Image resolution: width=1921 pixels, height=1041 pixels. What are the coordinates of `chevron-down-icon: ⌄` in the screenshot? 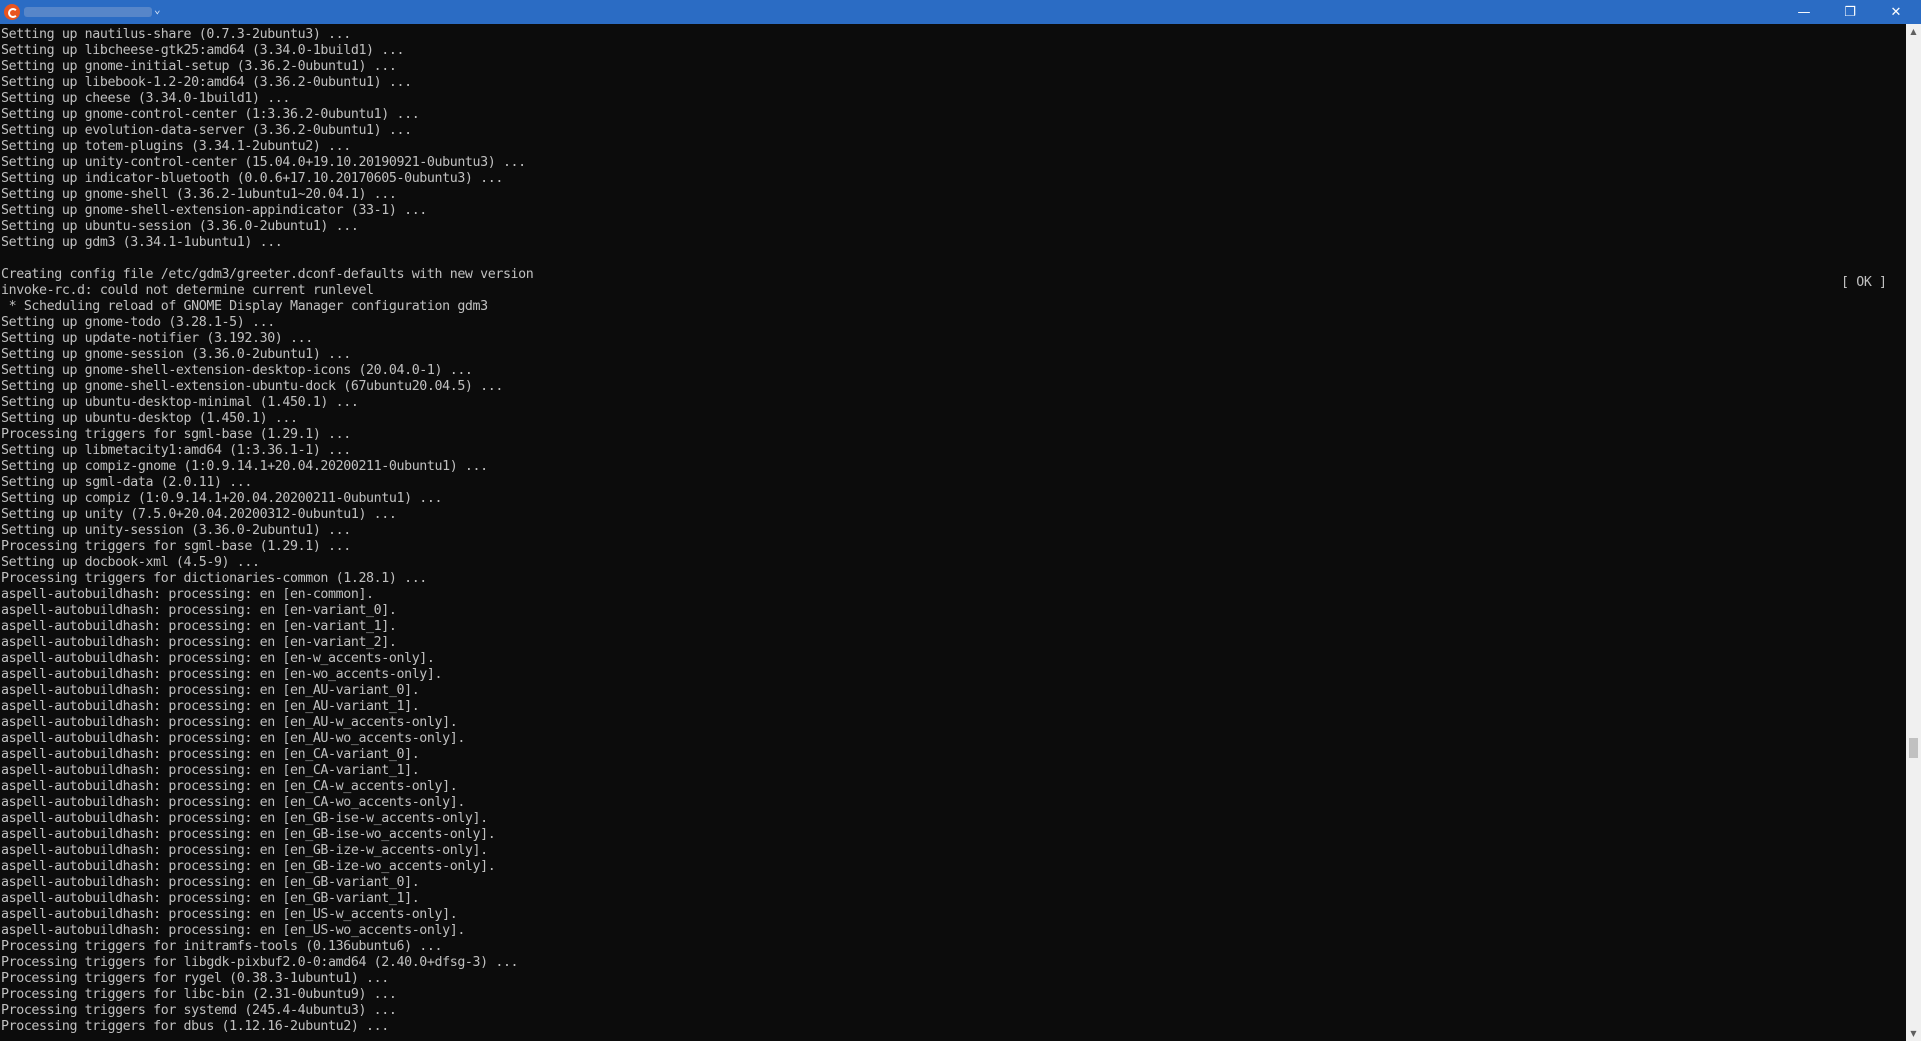 It's located at (157, 9).